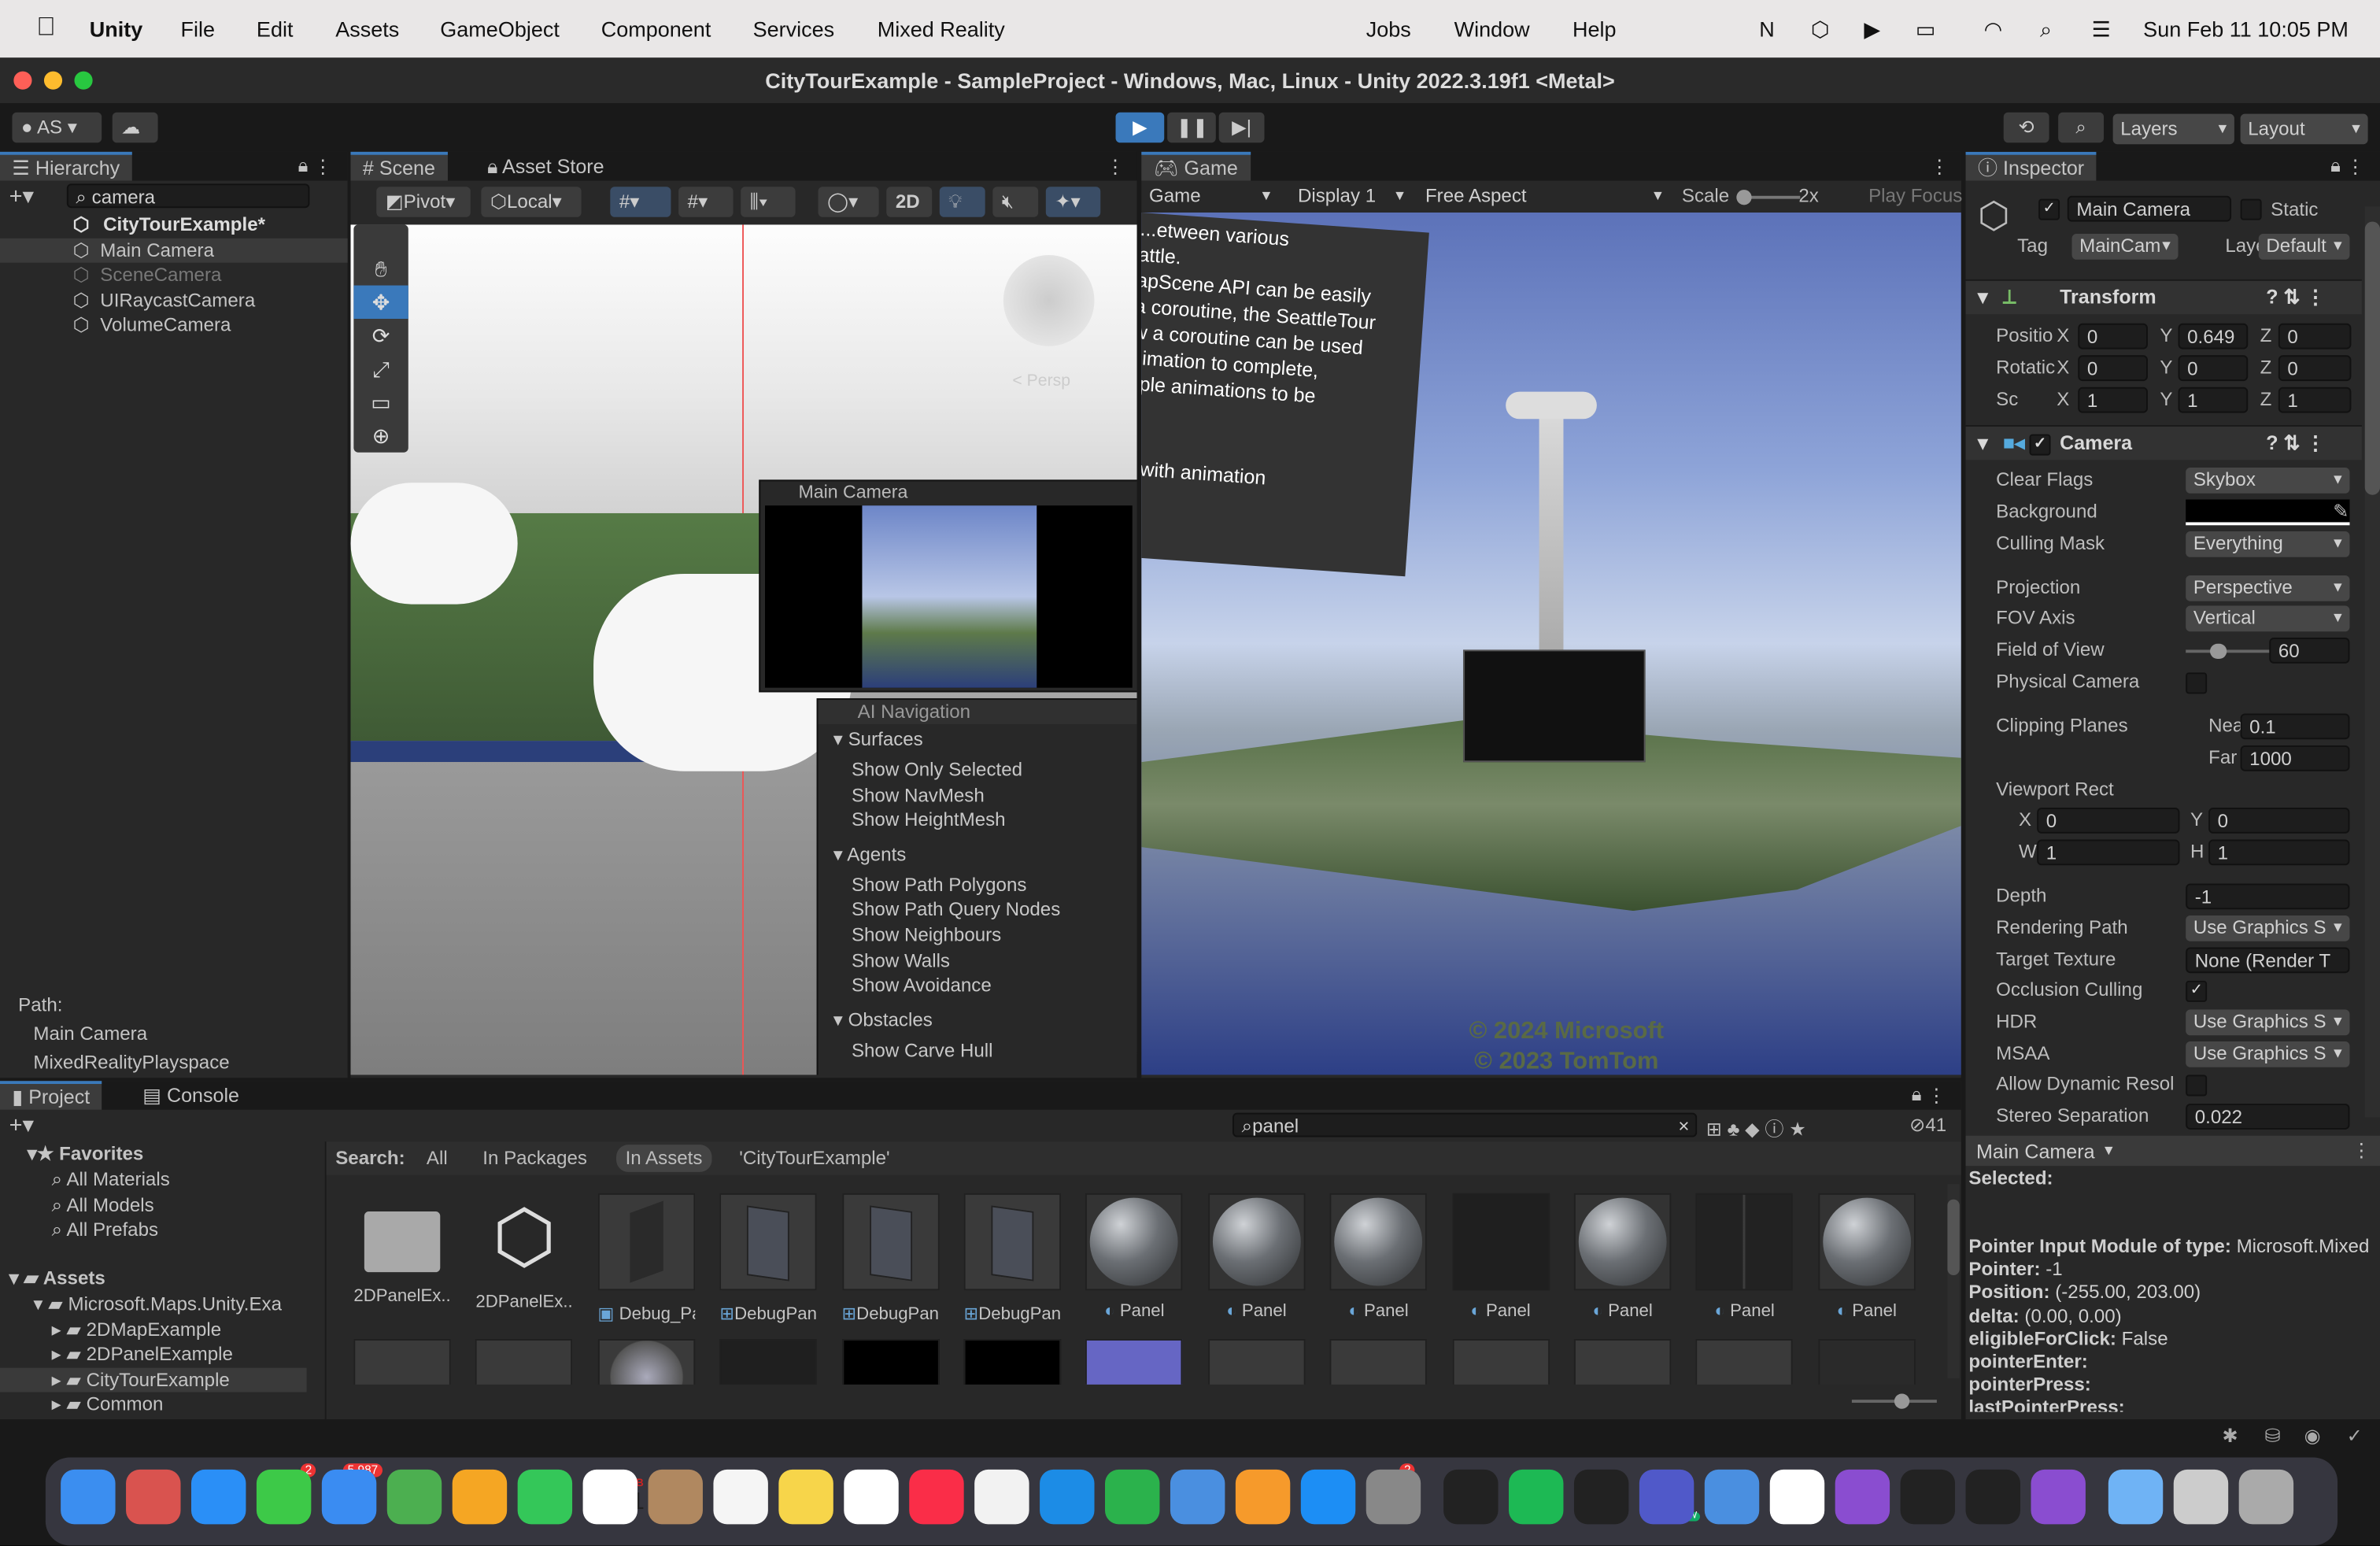 The width and height of the screenshot is (2380, 1546). Describe the element at coordinates (2268, 1023) in the screenshot. I see `hdr-dropdown: Use Graphics S` at that location.